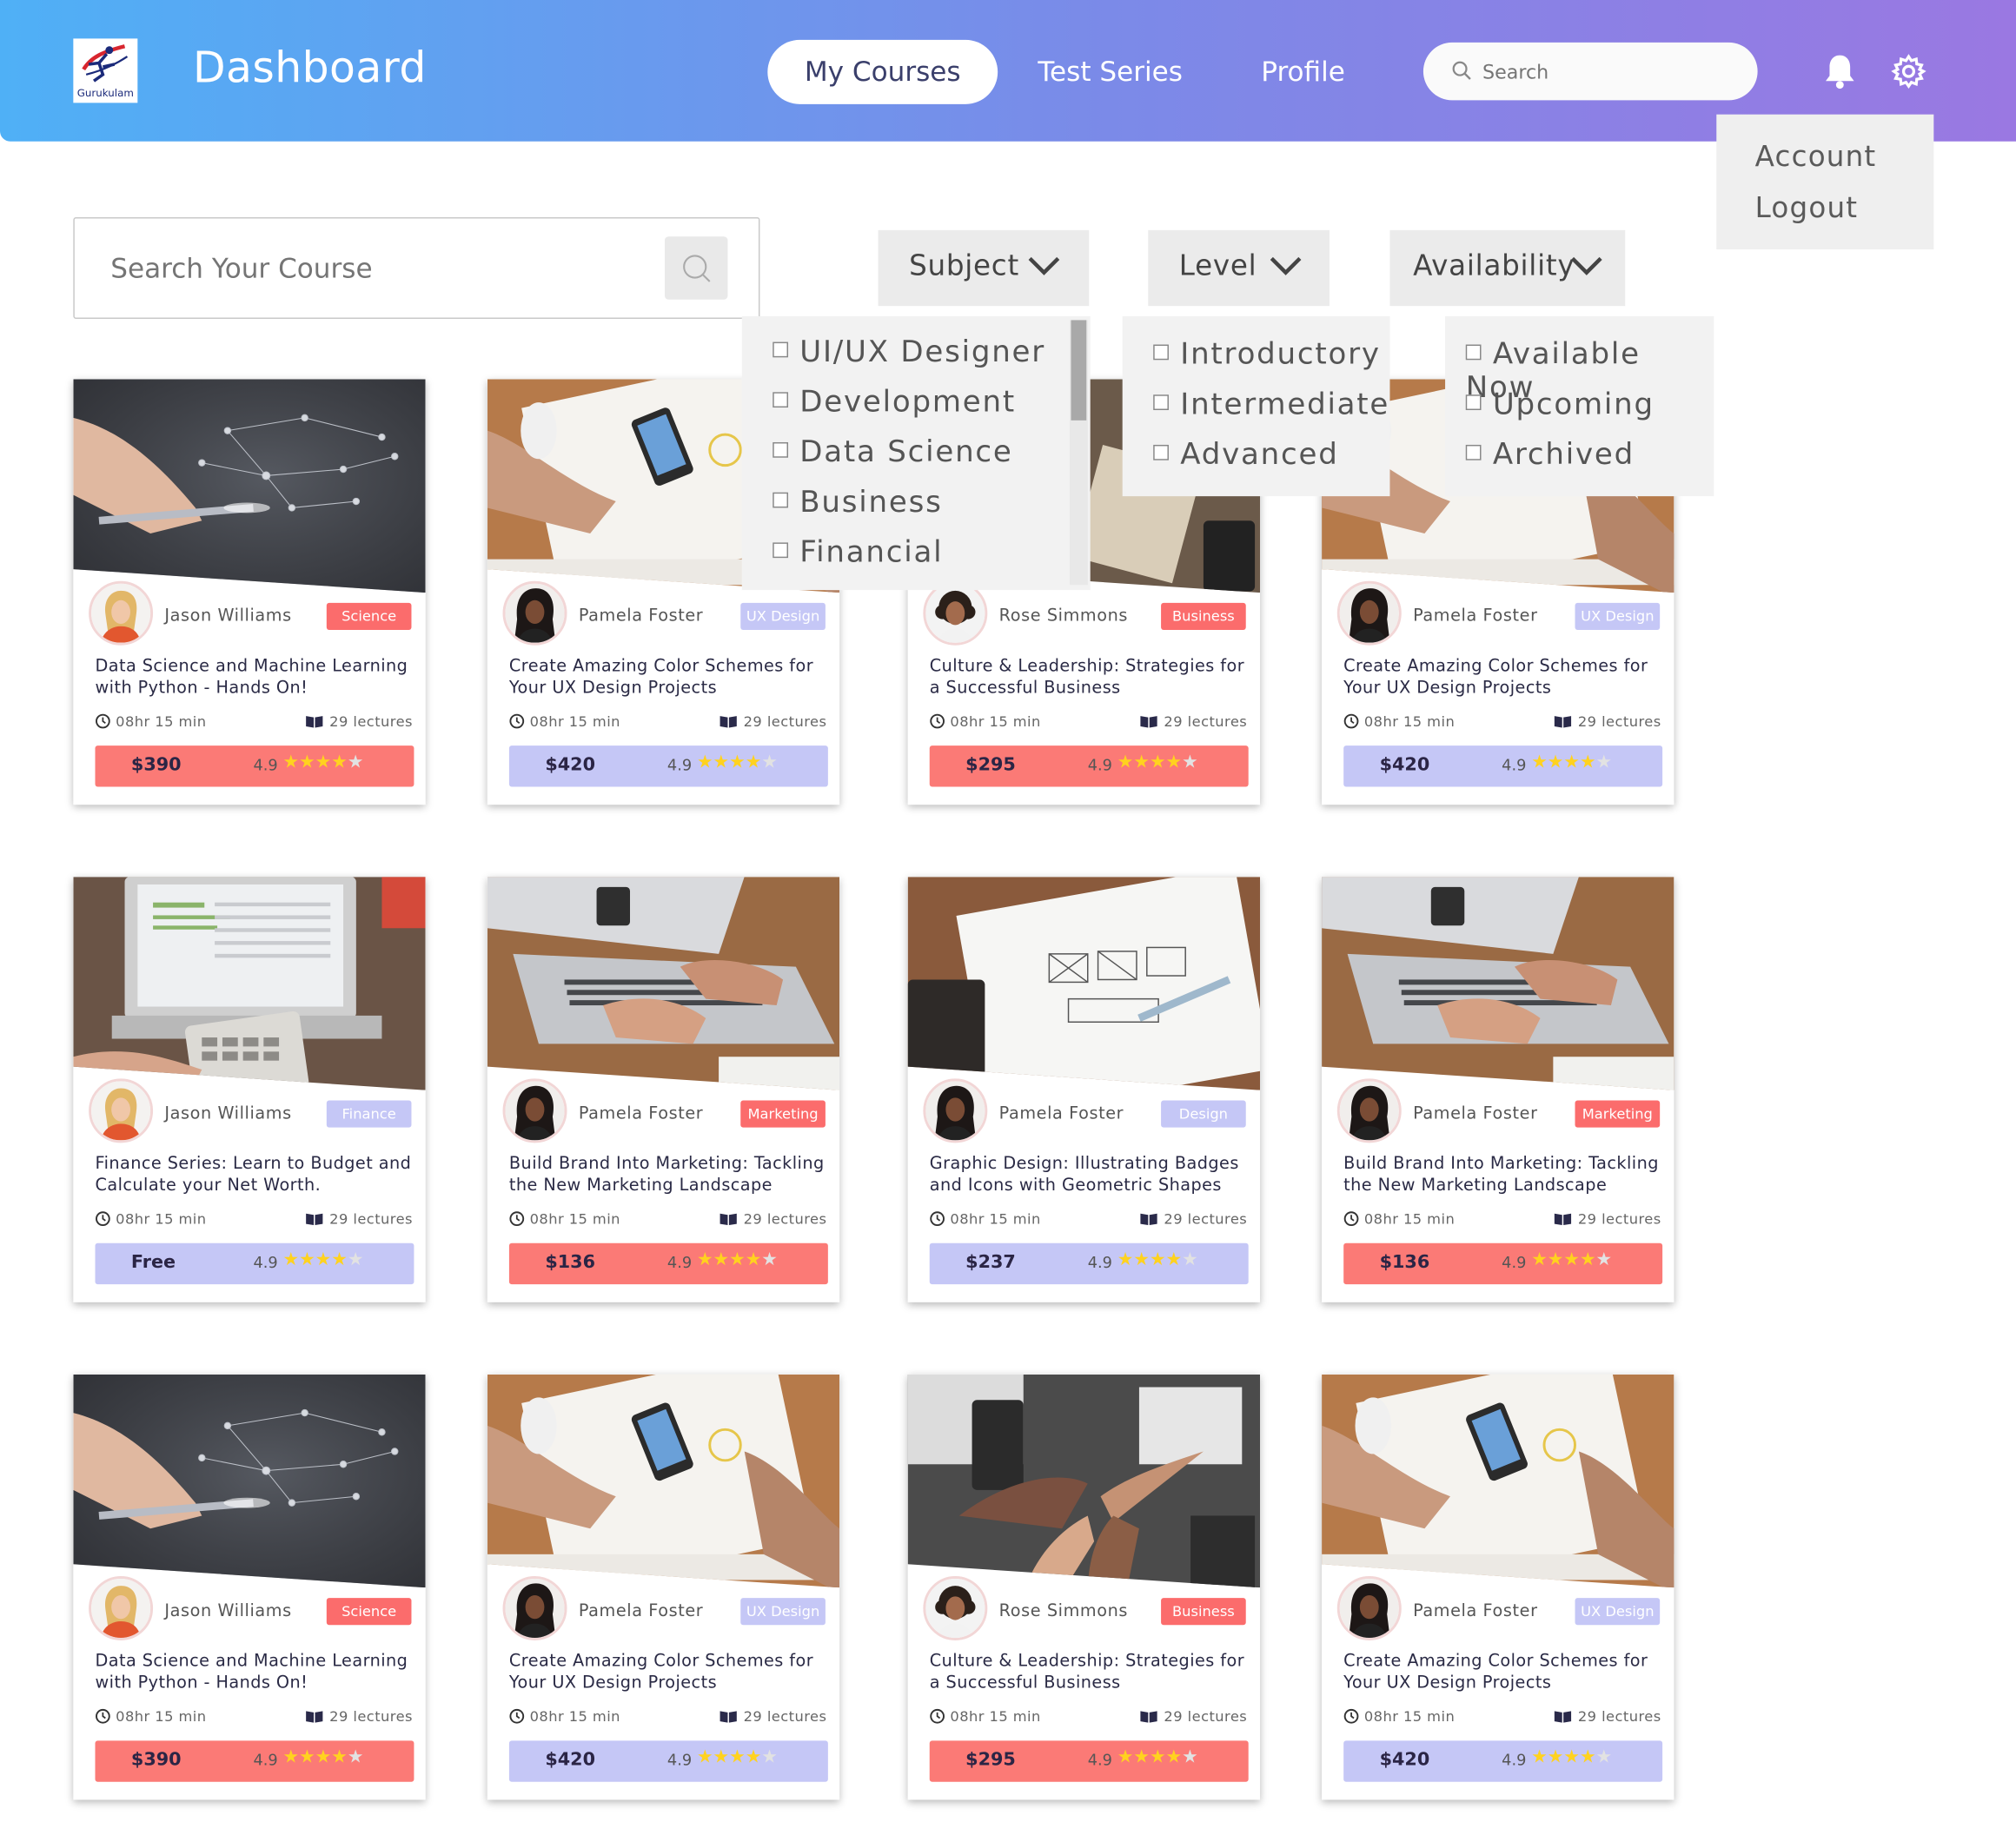  What do you see at coordinates (1507, 268) in the screenshot?
I see `filter-availability: Availability` at bounding box center [1507, 268].